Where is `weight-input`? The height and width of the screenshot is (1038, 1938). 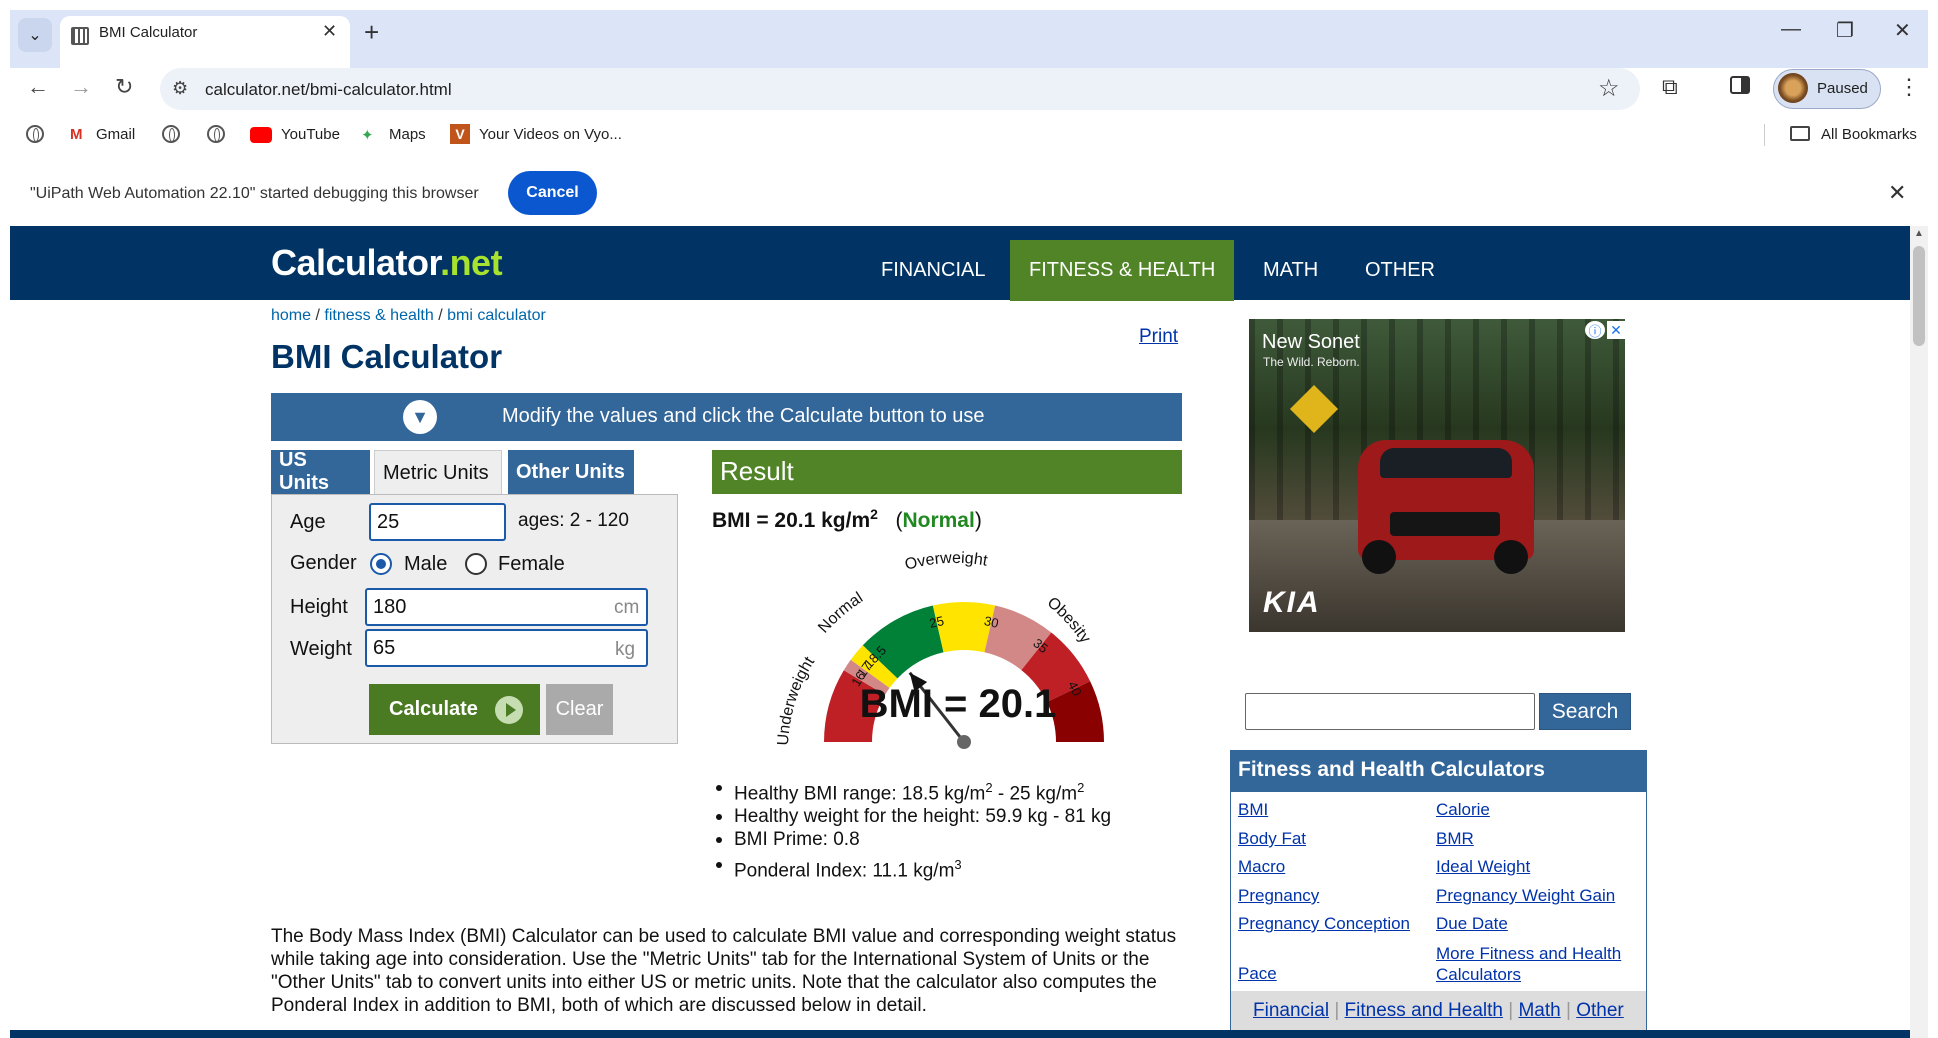
weight-input is located at coordinates (506, 648).